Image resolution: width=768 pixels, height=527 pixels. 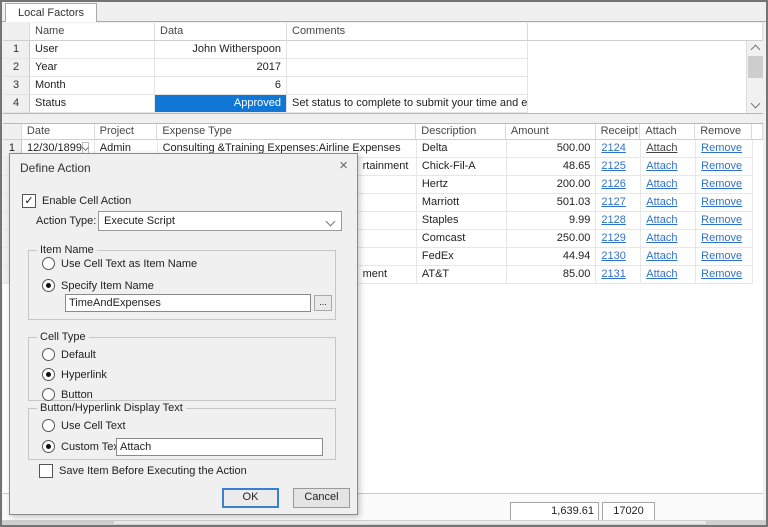 I want to click on custom-text-input: Attach, so click(x=219, y=447).